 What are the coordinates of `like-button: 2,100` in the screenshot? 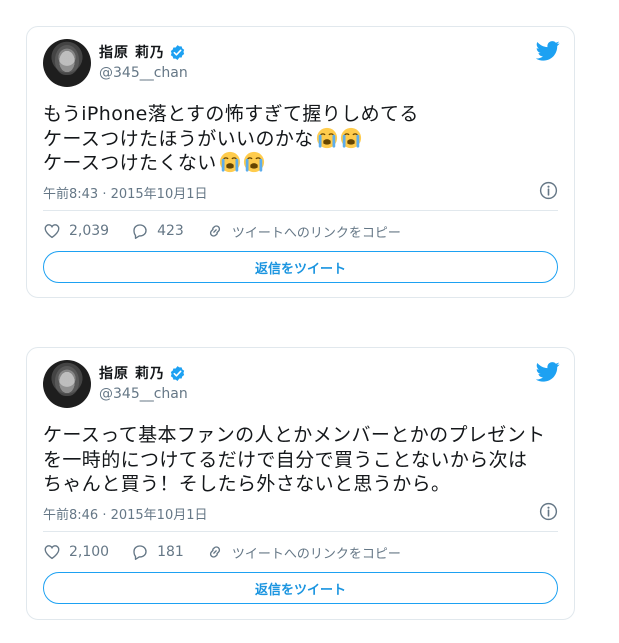 It's located at (76, 552).